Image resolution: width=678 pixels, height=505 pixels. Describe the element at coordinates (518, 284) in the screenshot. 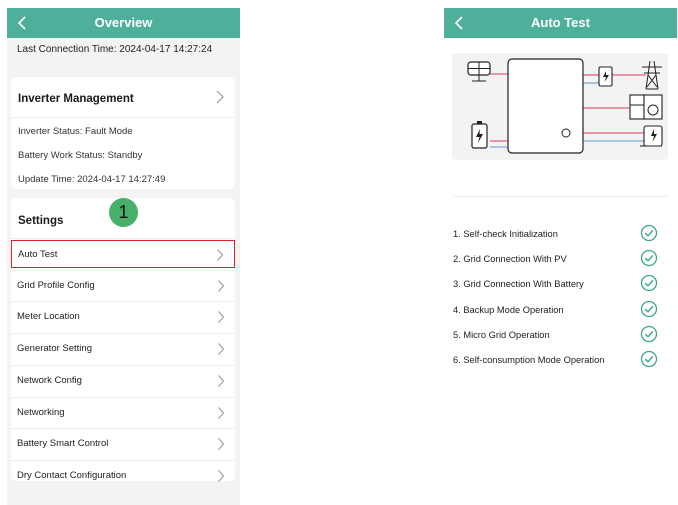

I see `test-item-label: 3. Grid Connection With Battery` at that location.